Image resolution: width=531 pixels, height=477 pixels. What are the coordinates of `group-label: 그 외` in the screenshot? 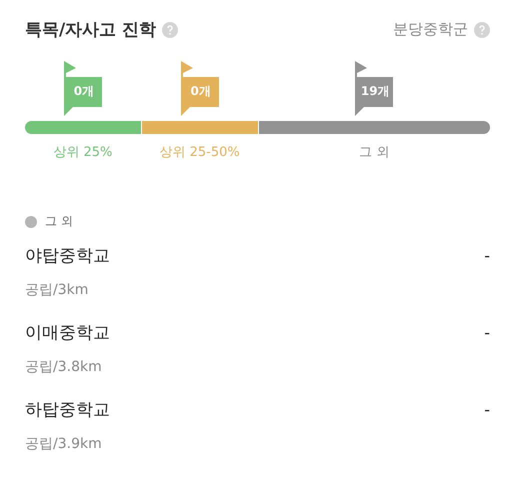 It's located at (59, 221).